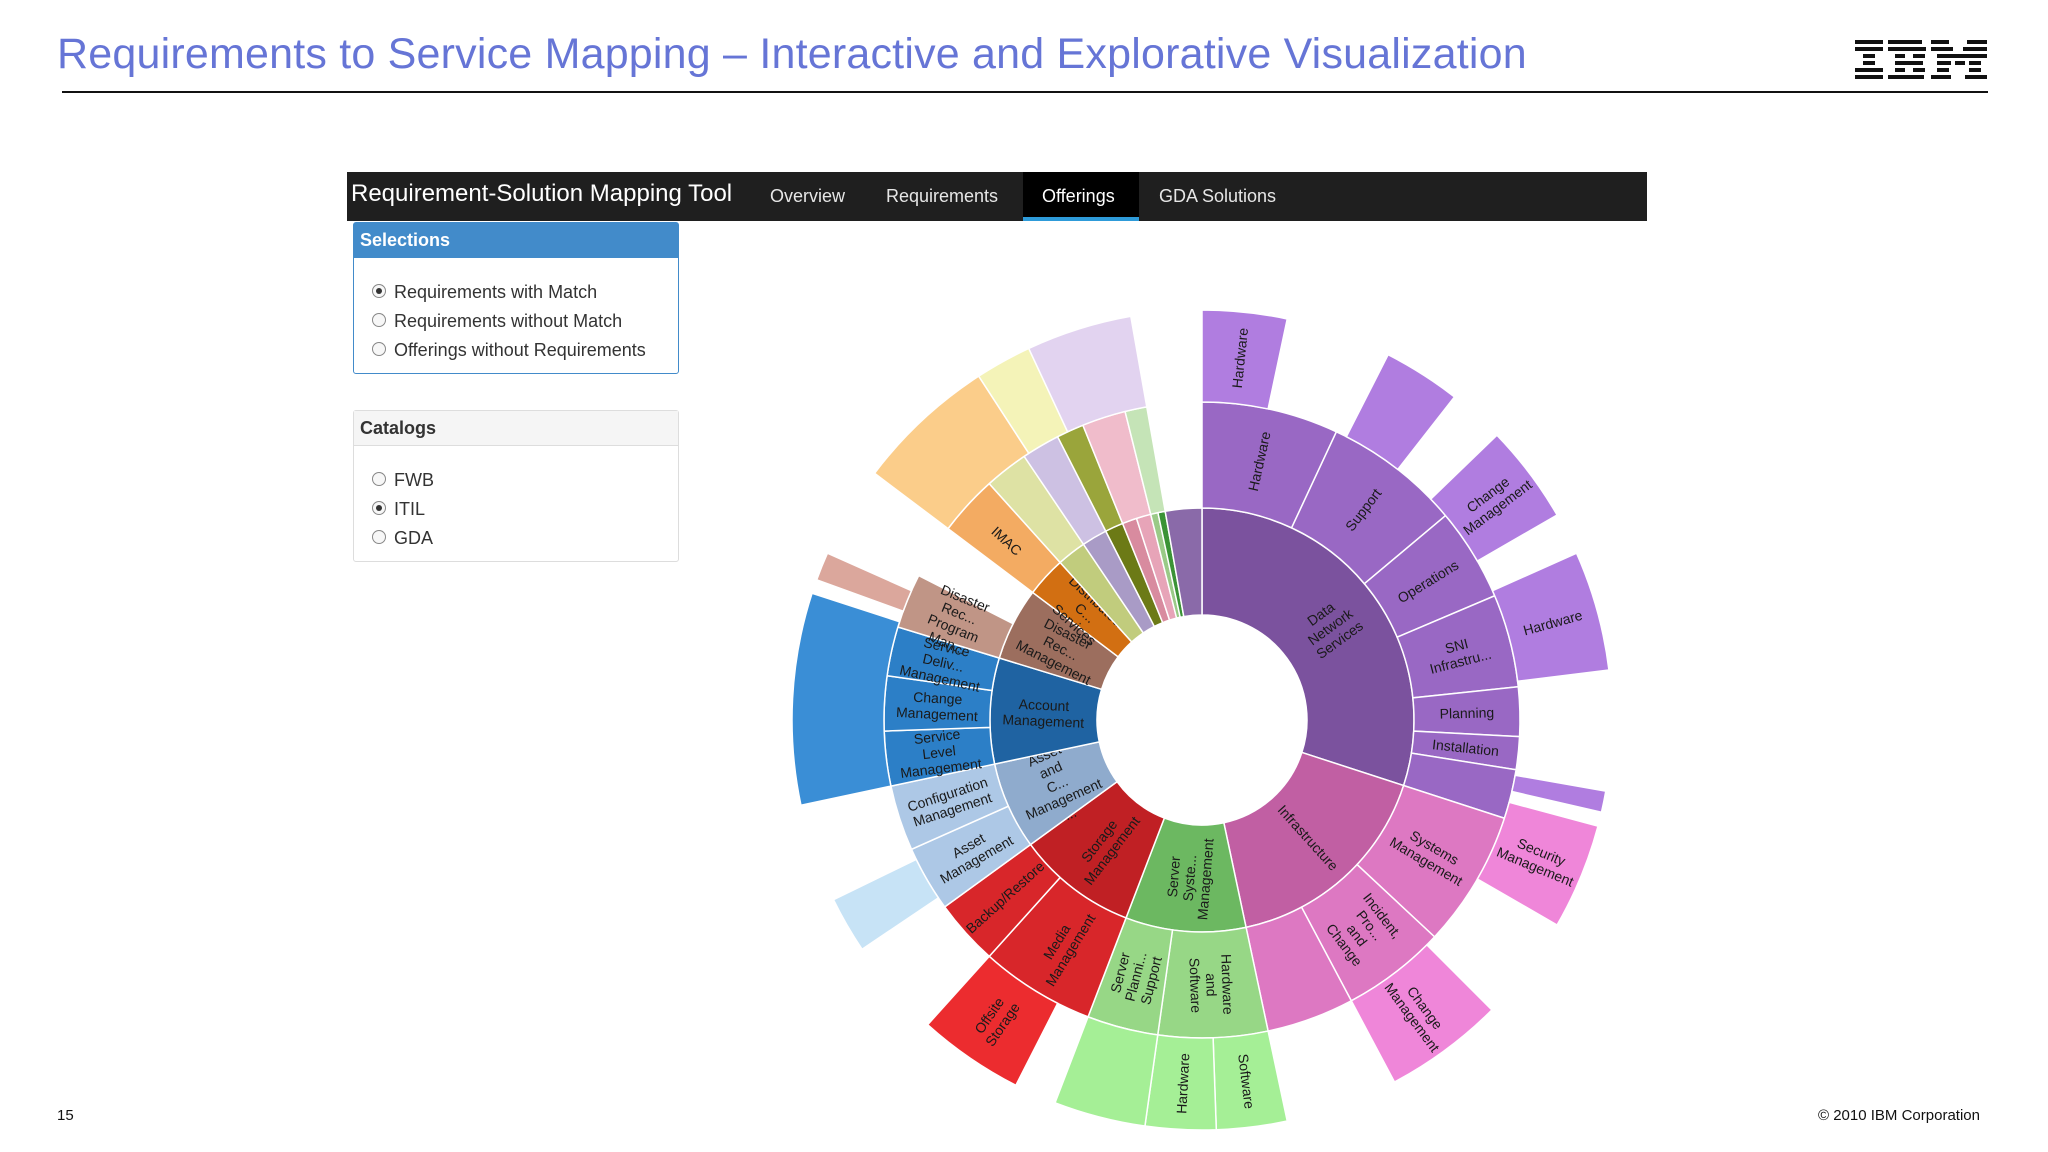  Describe the element at coordinates (496, 292) in the screenshot. I see `option-label: Requirements with Match` at that location.